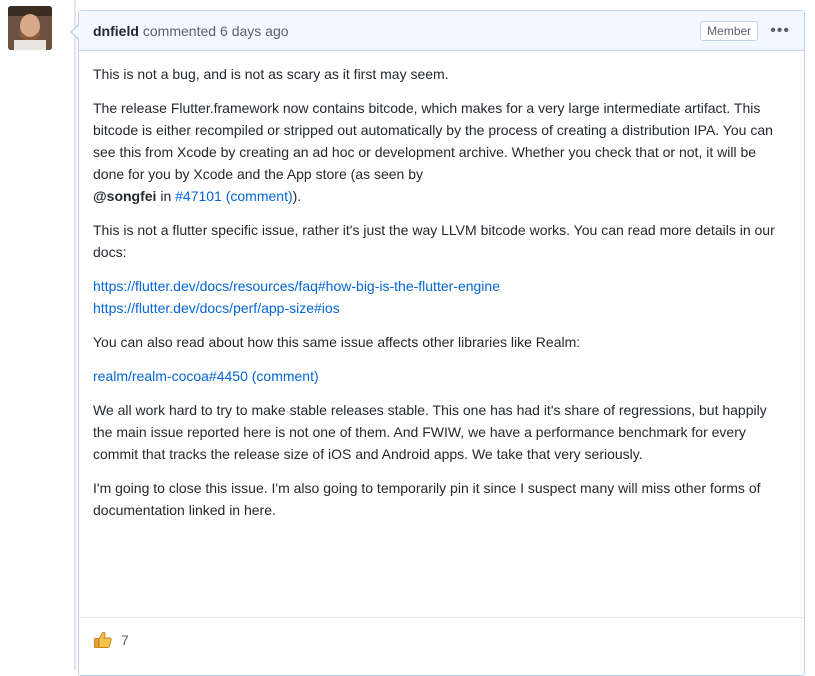  I want to click on issue-comment-link: #47101 (comment), so click(234, 196).